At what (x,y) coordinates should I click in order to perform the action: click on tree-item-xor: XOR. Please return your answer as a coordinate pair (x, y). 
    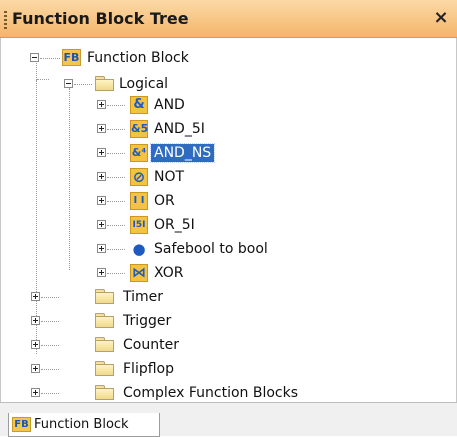
    Looking at the image, I should click on (168, 273).